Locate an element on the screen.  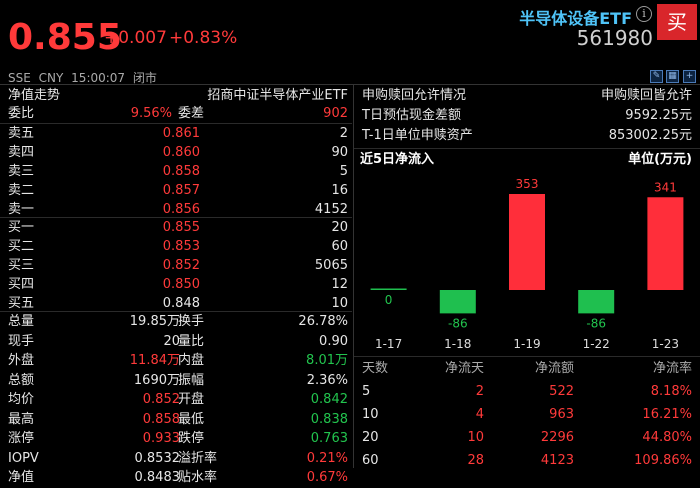
grid-icon: ▦ is located at coordinates (672, 76).